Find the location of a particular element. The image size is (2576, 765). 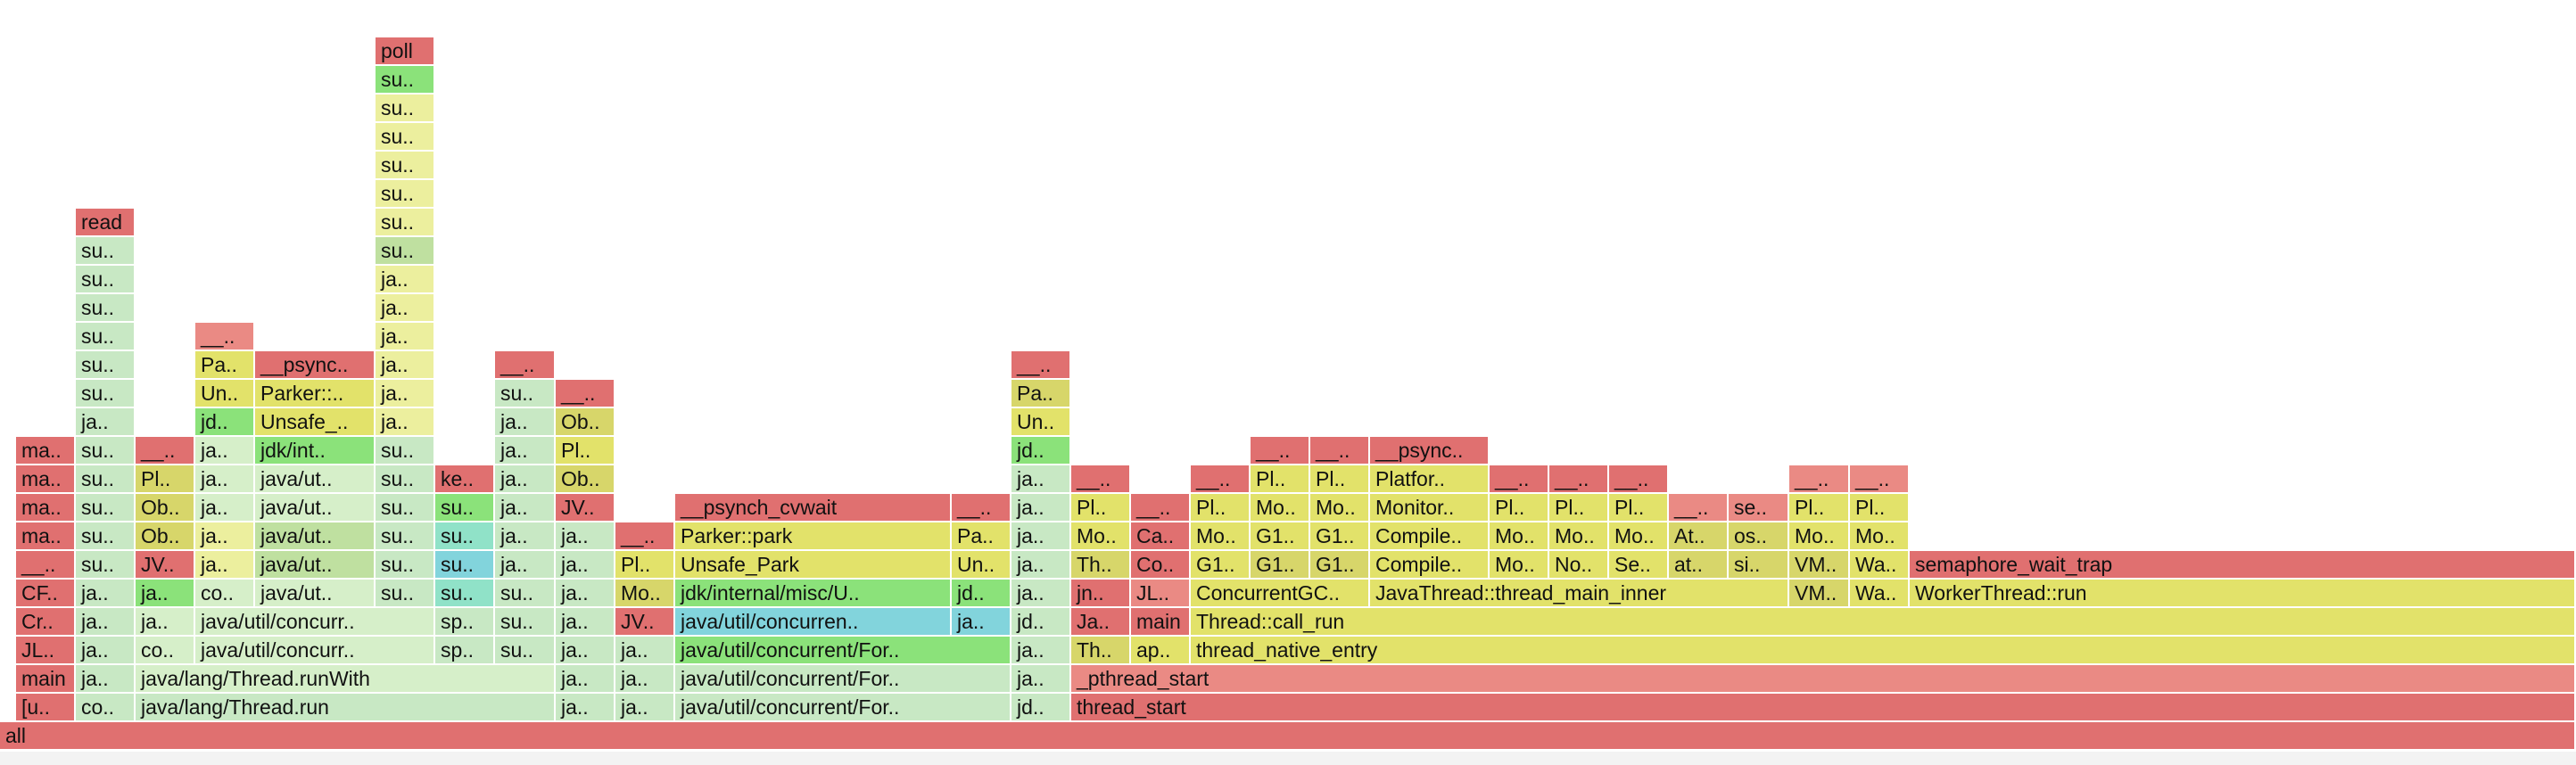

flame-frame: VM.. is located at coordinates (1820, 565).